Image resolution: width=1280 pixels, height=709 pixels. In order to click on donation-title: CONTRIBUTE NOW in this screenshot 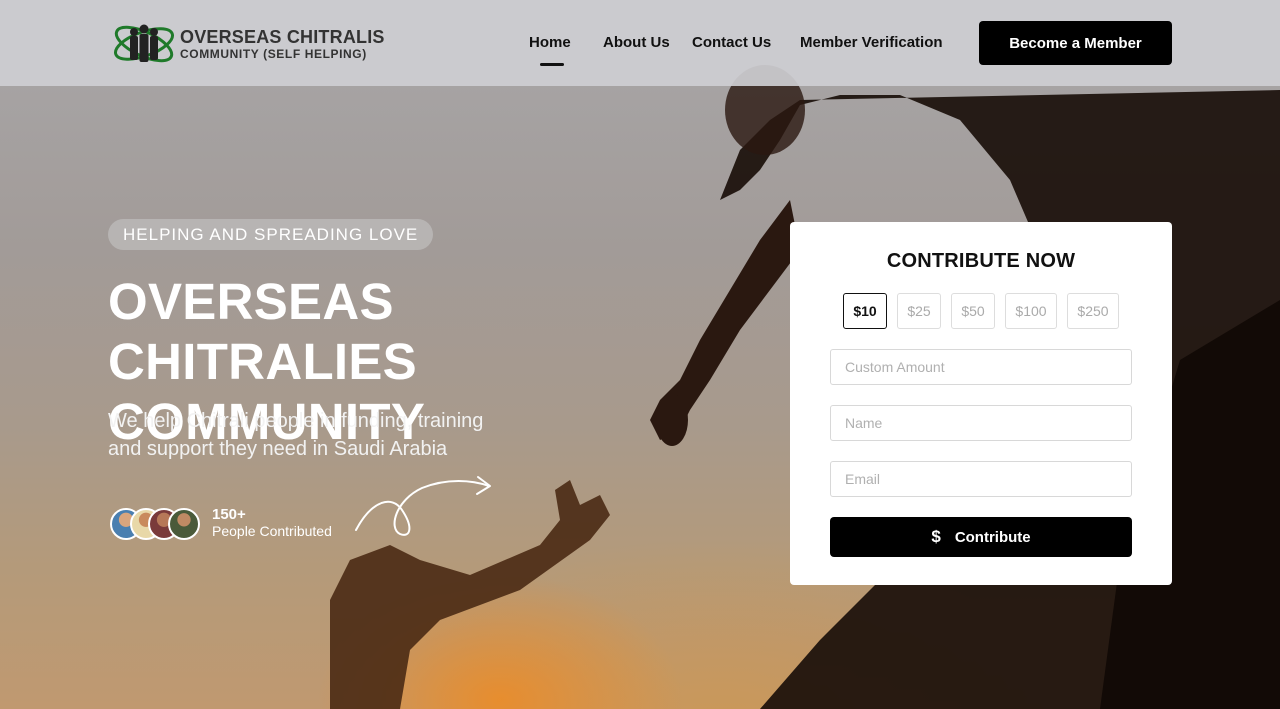, I will do `click(981, 261)`.